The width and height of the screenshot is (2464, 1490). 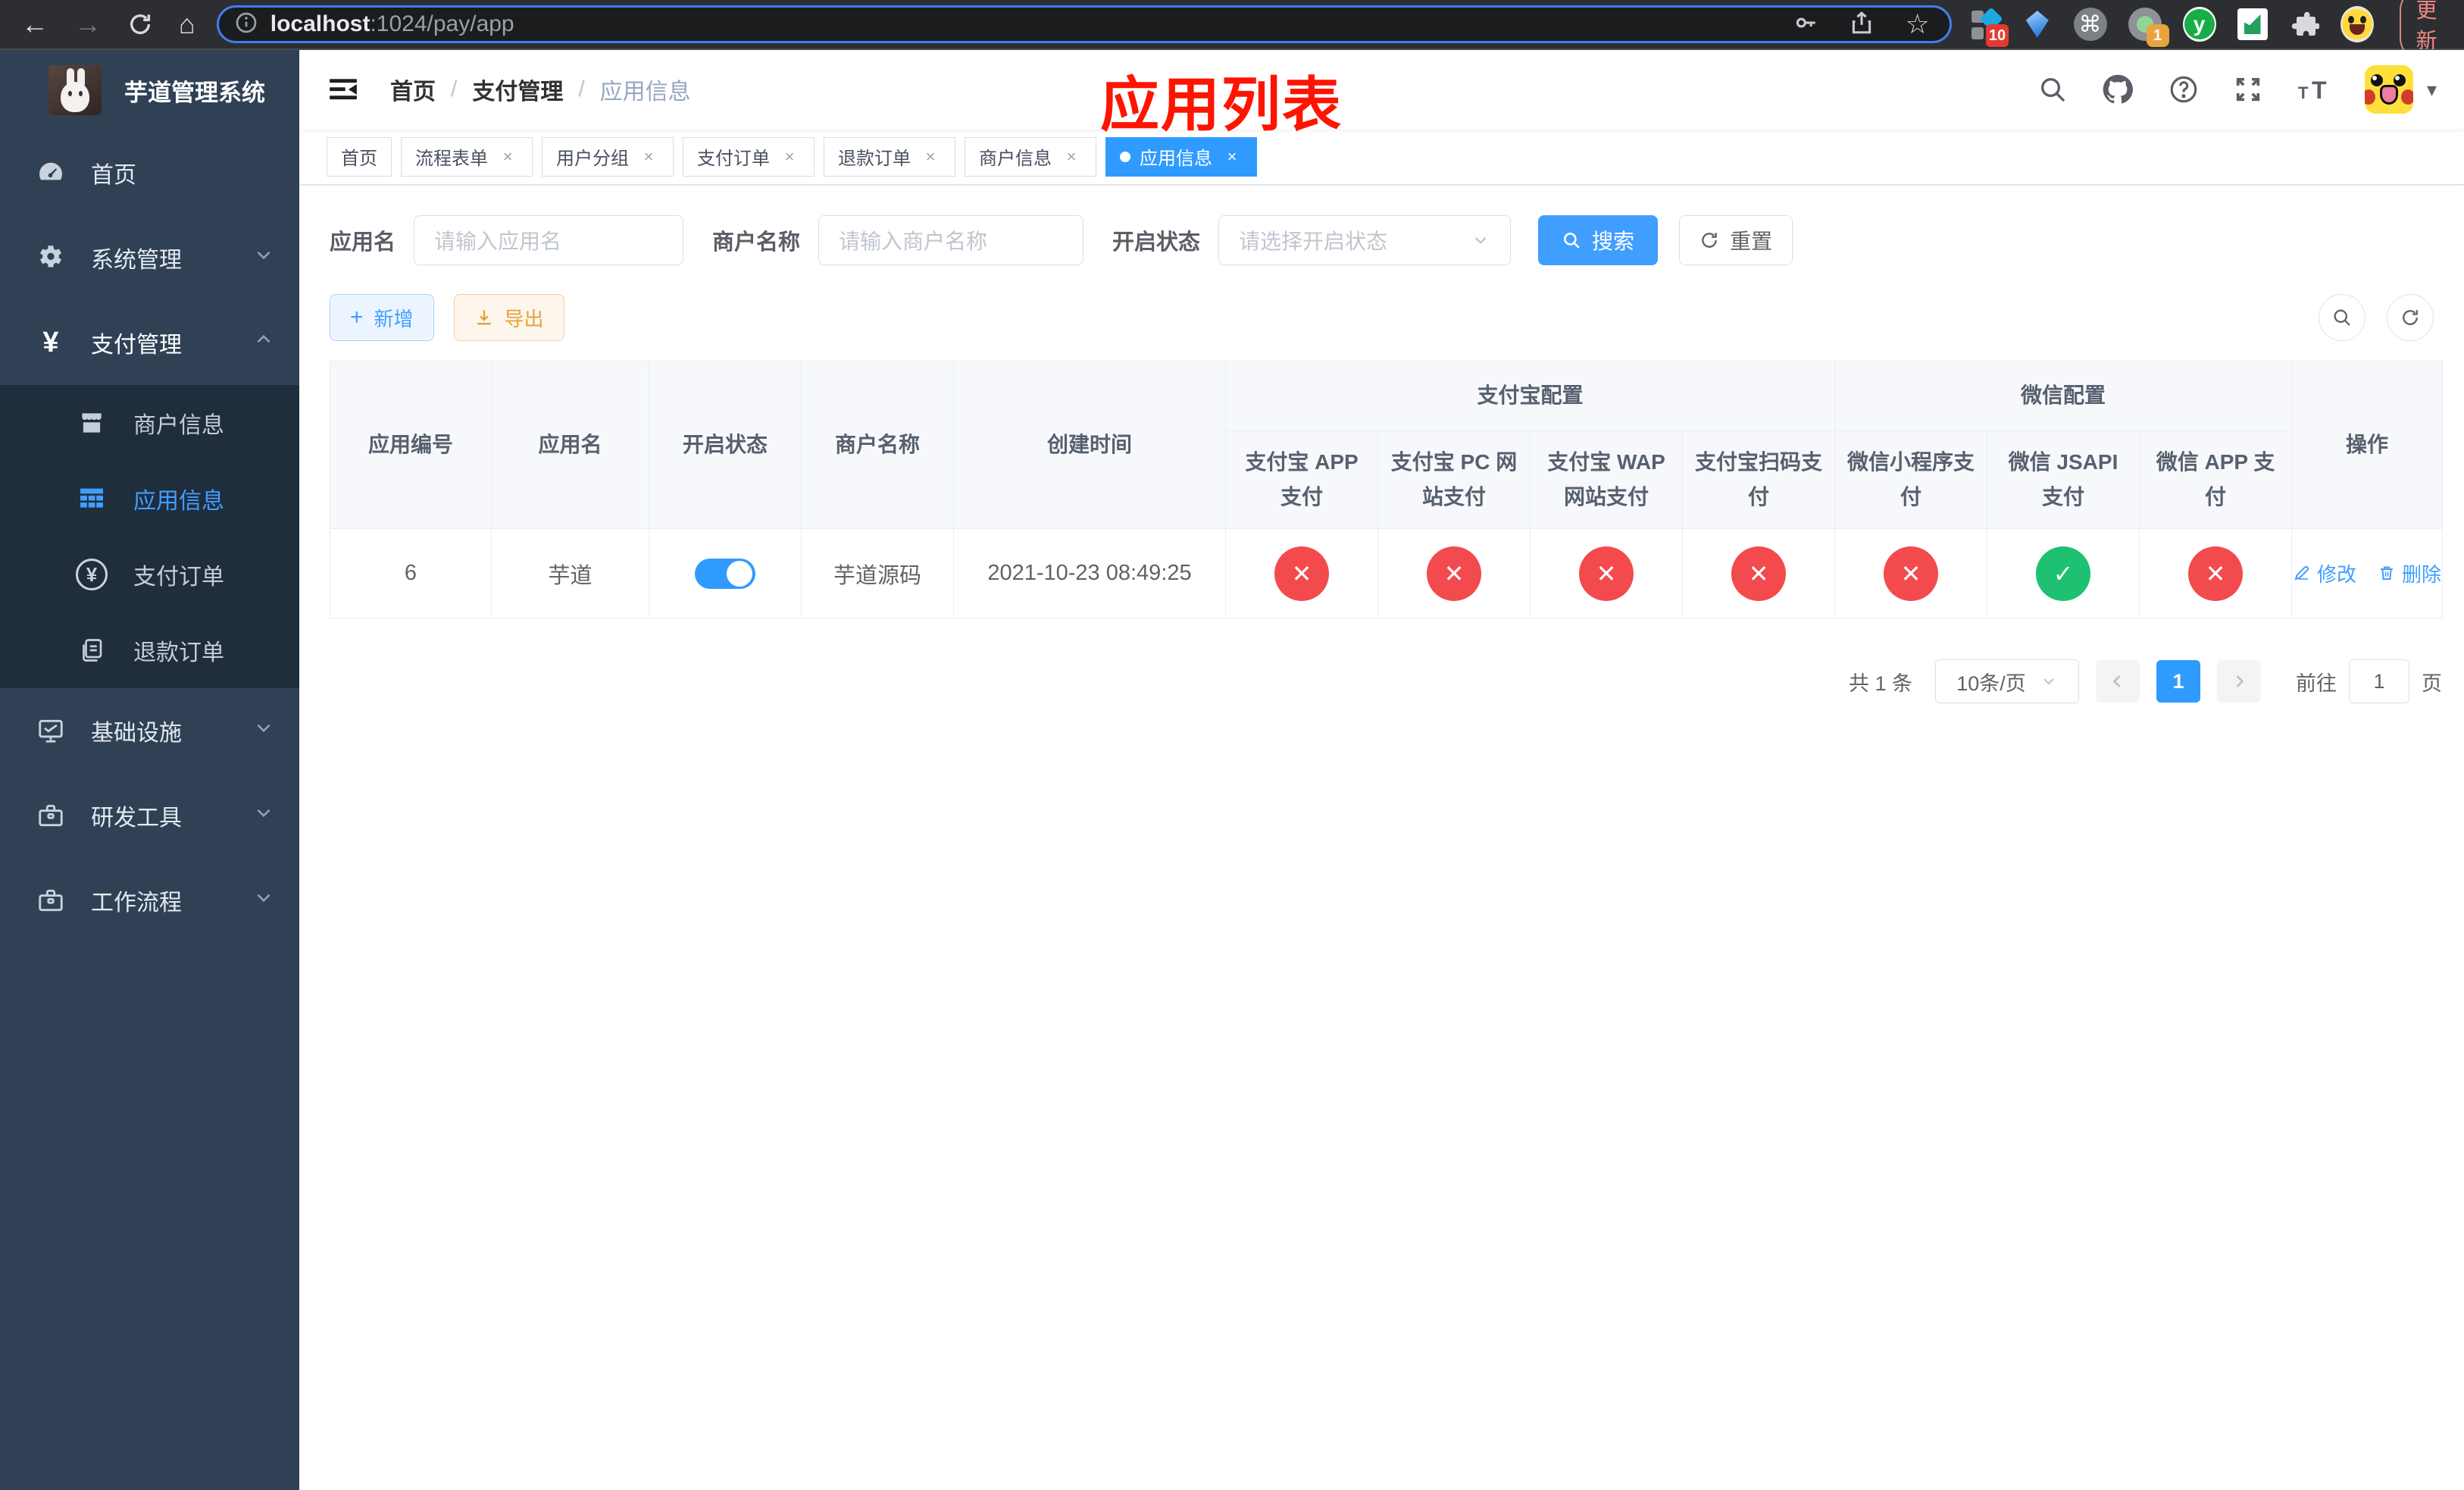 What do you see at coordinates (110, 25) in the screenshot?
I see `browser-nav-buttons: ← → ⌂` at bounding box center [110, 25].